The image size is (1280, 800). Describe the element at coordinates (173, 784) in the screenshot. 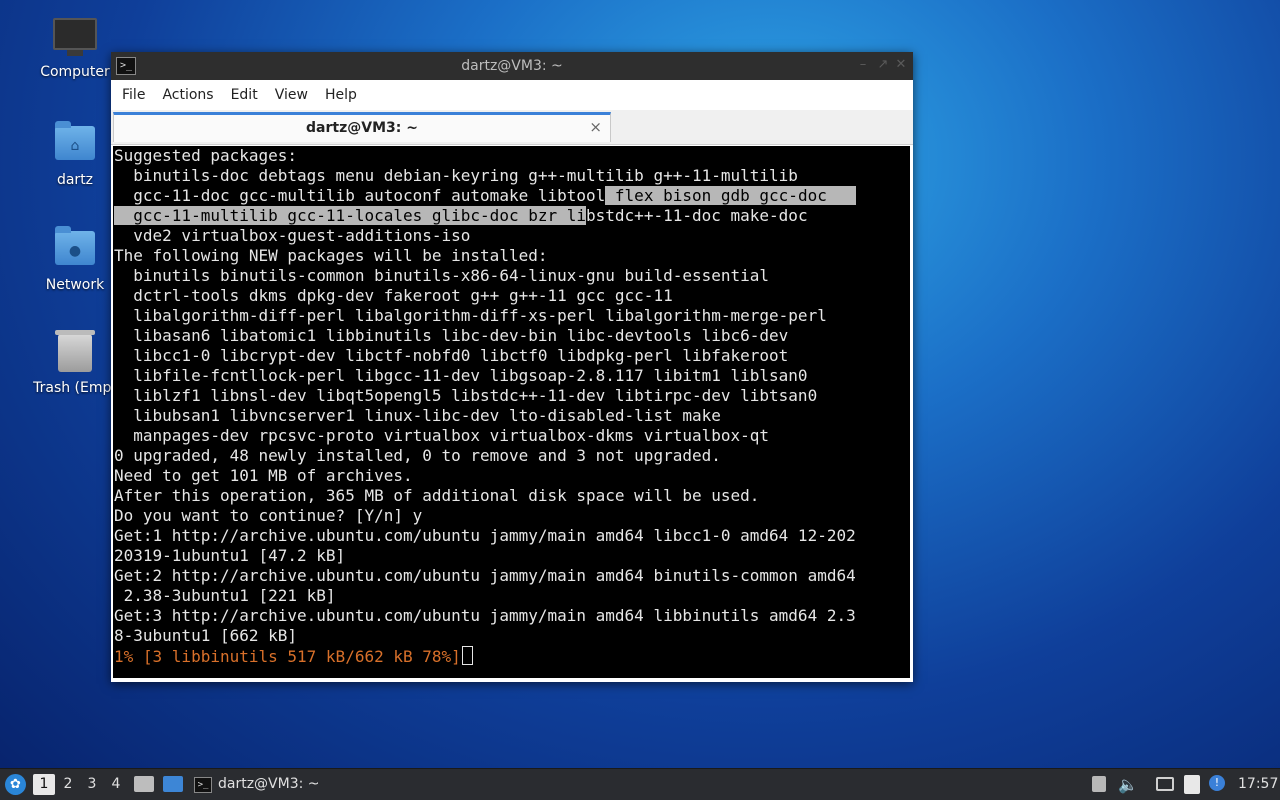

I see `show-desktop-icon` at that location.